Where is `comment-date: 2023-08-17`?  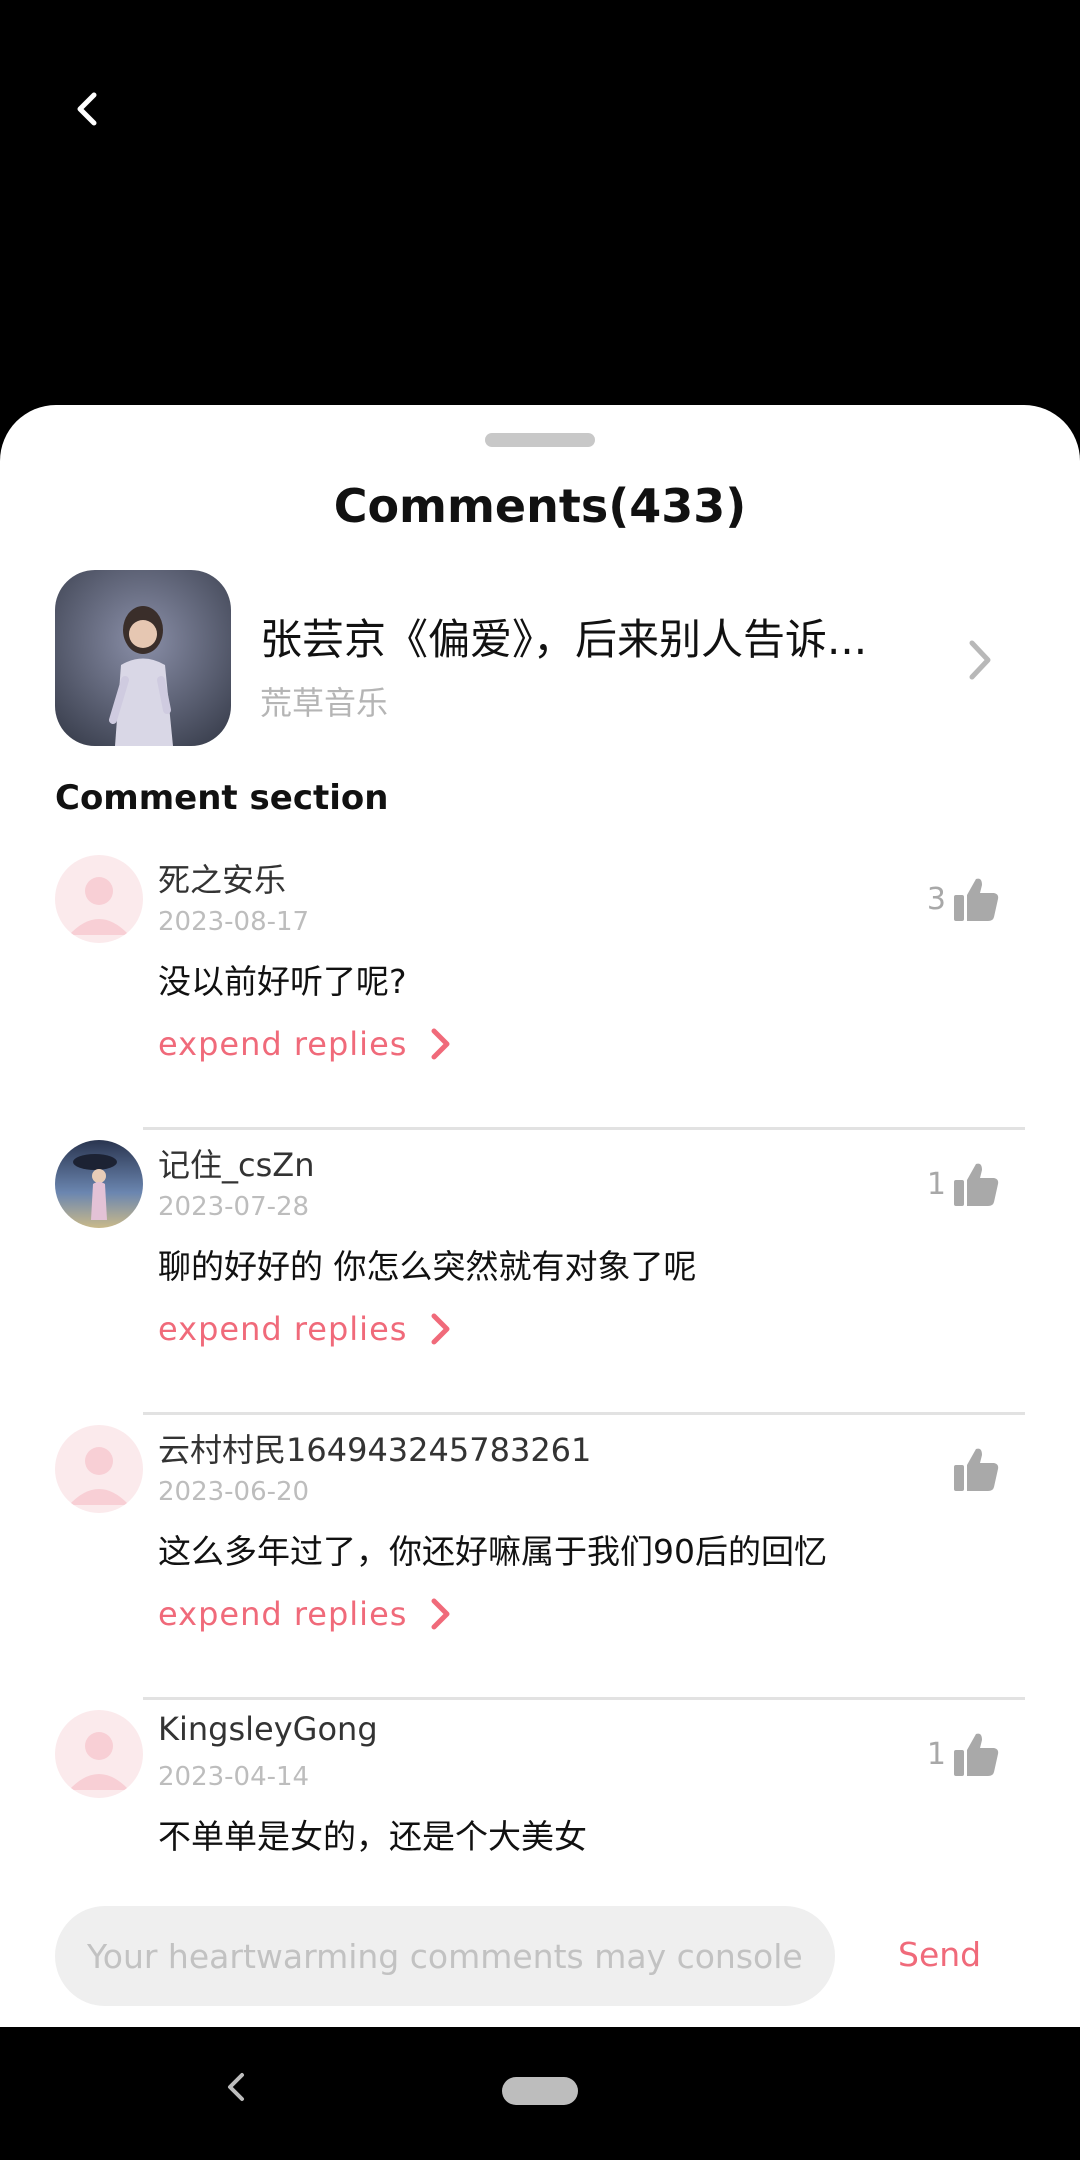
comment-date: 2023-08-17 is located at coordinates (234, 922).